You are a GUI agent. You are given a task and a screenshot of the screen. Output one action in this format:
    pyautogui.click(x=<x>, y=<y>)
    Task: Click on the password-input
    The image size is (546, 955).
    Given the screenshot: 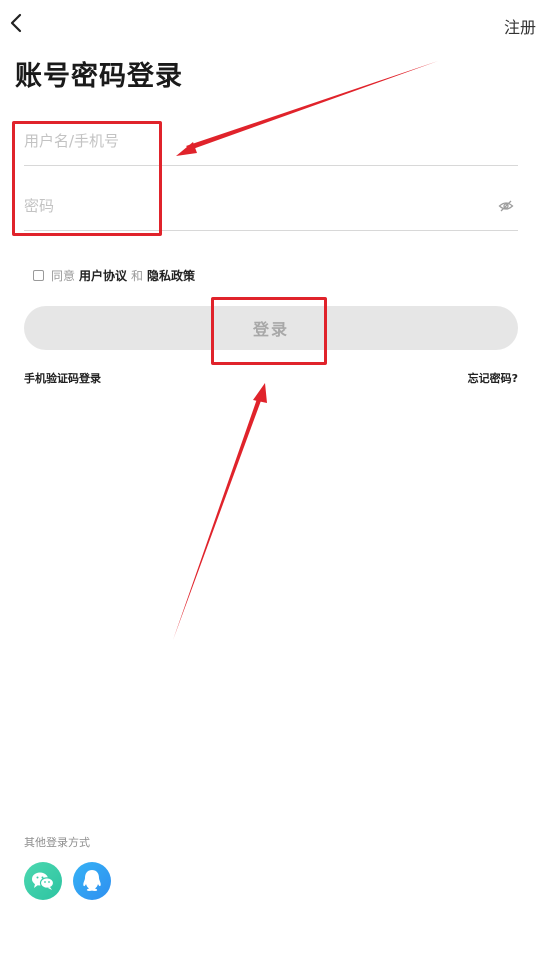 What is the action you would take?
    pyautogui.click(x=259, y=206)
    